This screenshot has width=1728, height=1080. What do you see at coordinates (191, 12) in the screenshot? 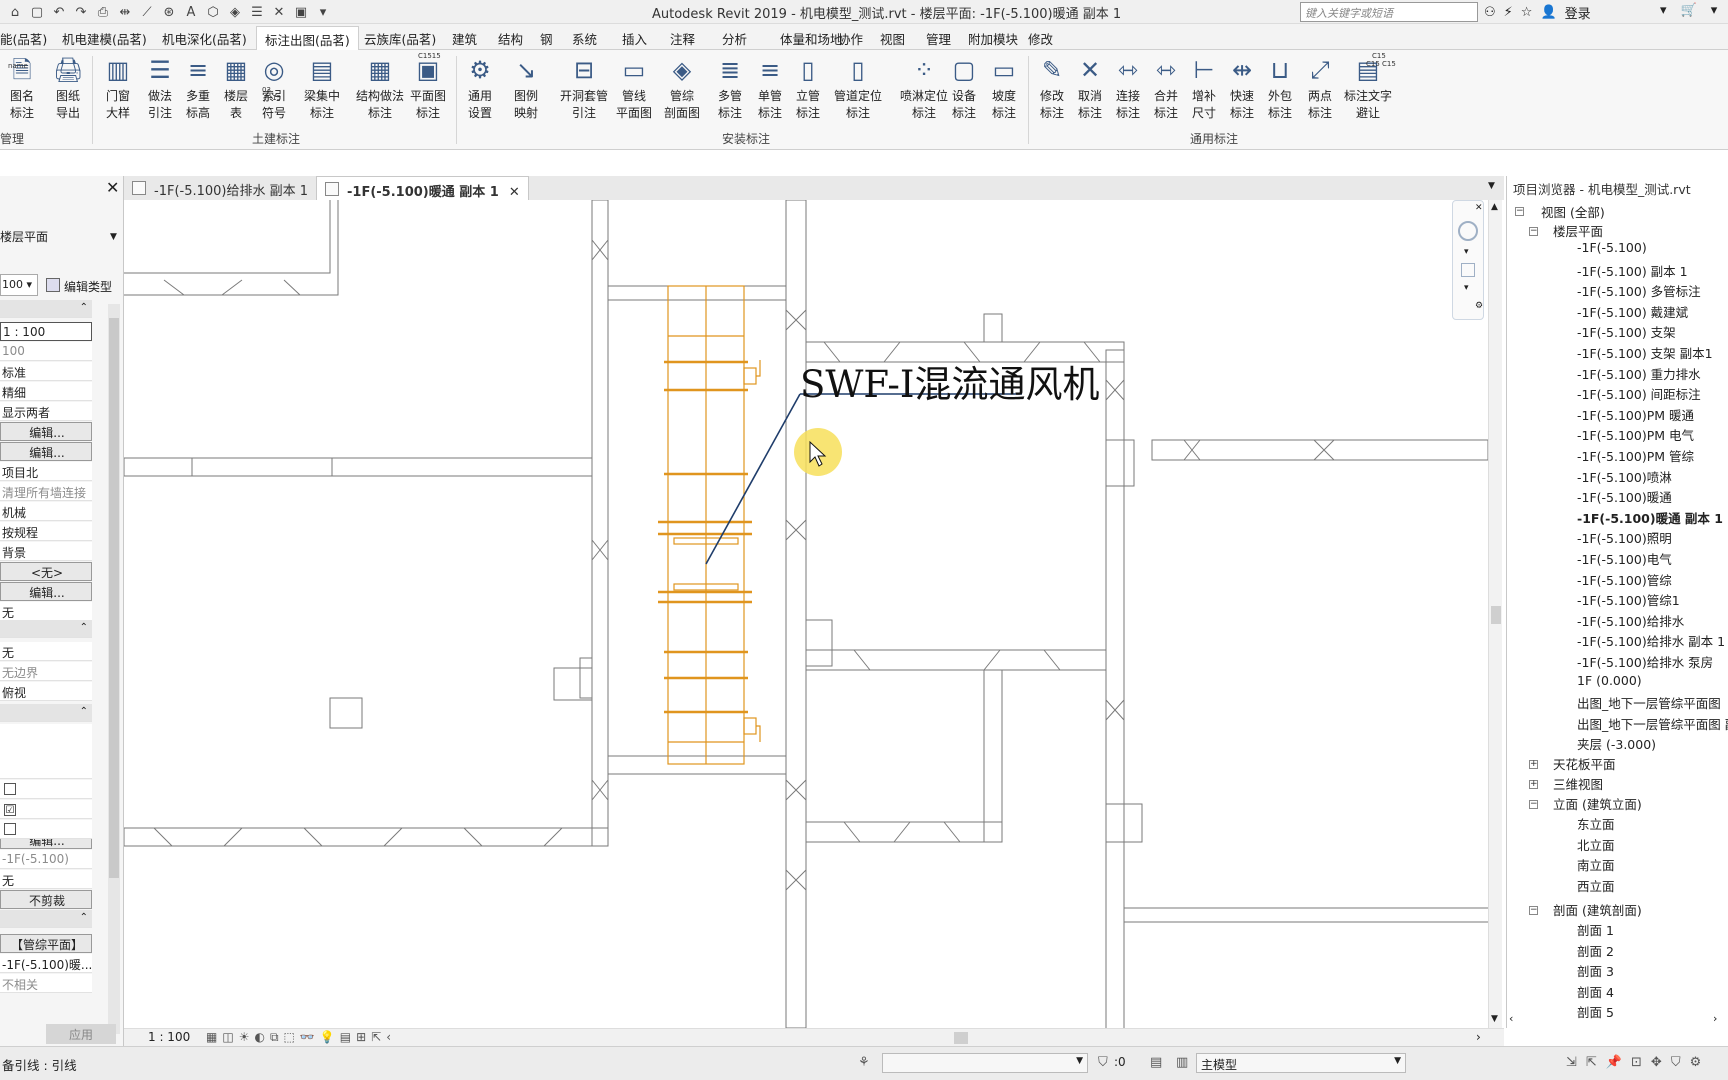
I see `text-icon: A` at bounding box center [191, 12].